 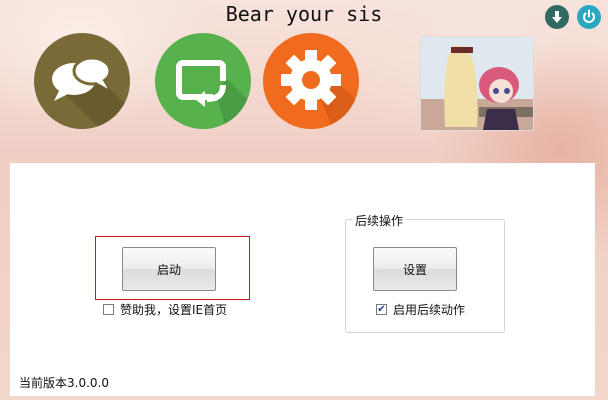 What do you see at coordinates (213, 94) in the screenshot?
I see `refresh-window-icon` at bounding box center [213, 94].